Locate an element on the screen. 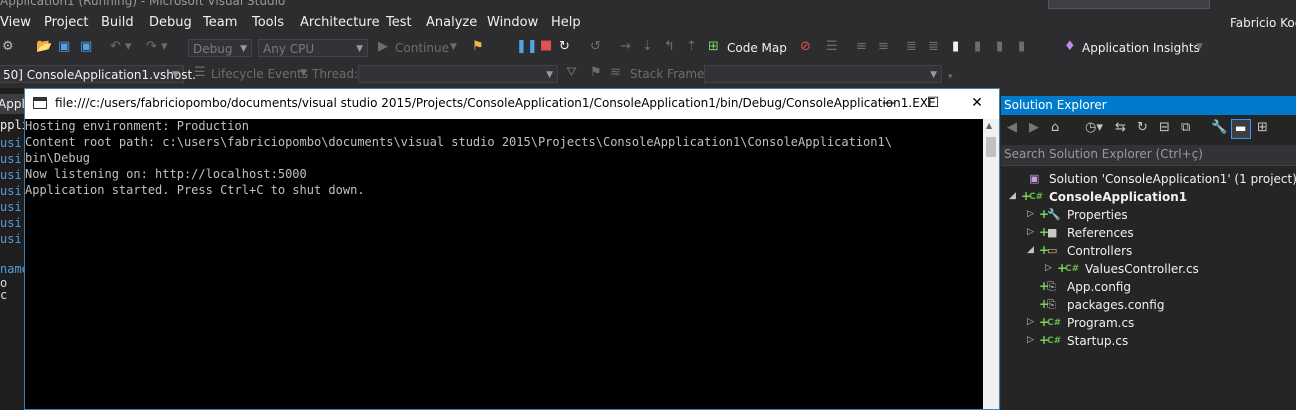 This screenshot has width=1296, height=410. save-icon: ▣ is located at coordinates (64, 47).